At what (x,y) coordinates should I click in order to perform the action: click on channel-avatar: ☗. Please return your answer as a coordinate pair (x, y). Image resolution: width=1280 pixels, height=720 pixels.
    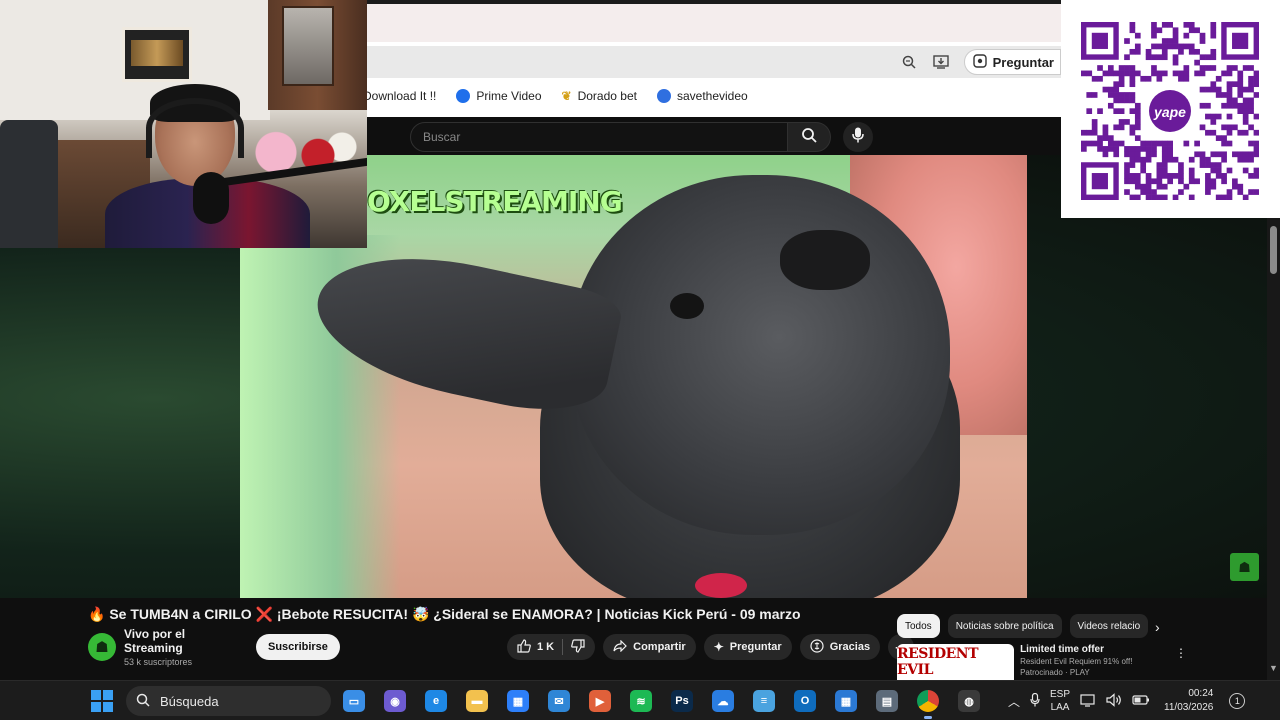
    Looking at the image, I should click on (102, 647).